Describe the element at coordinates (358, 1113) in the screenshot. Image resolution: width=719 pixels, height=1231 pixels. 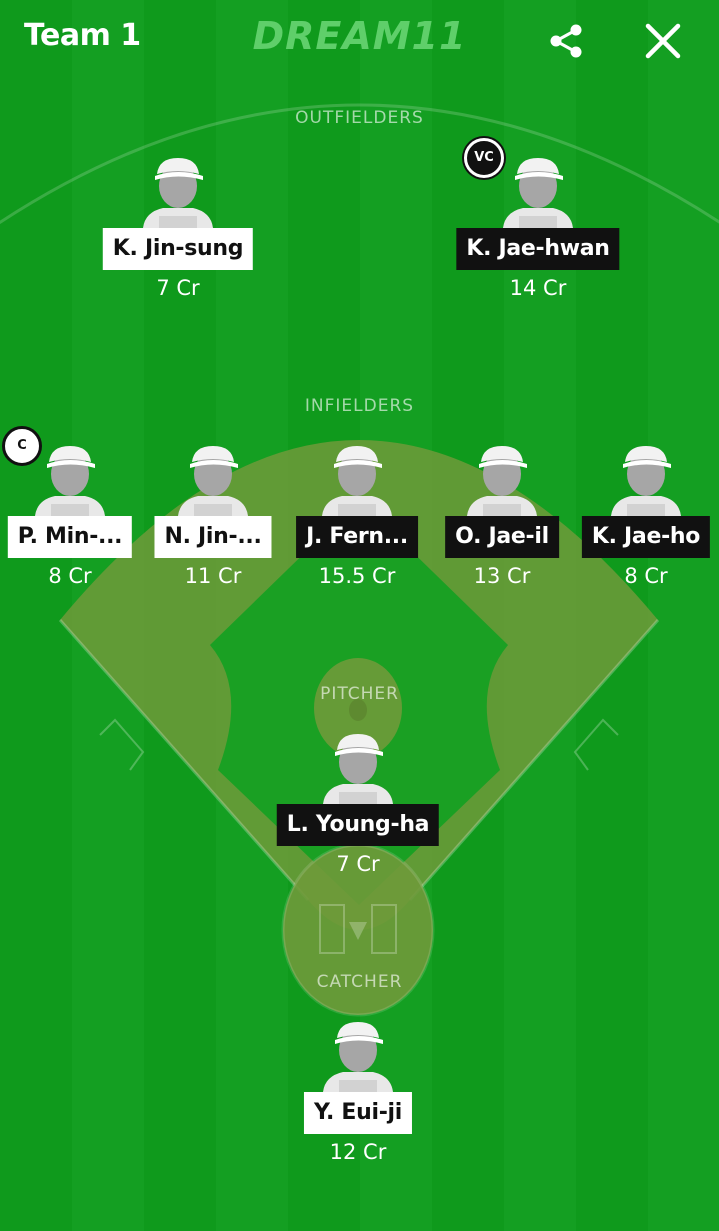
I see `player-name: Y. Eui-ji` at that location.